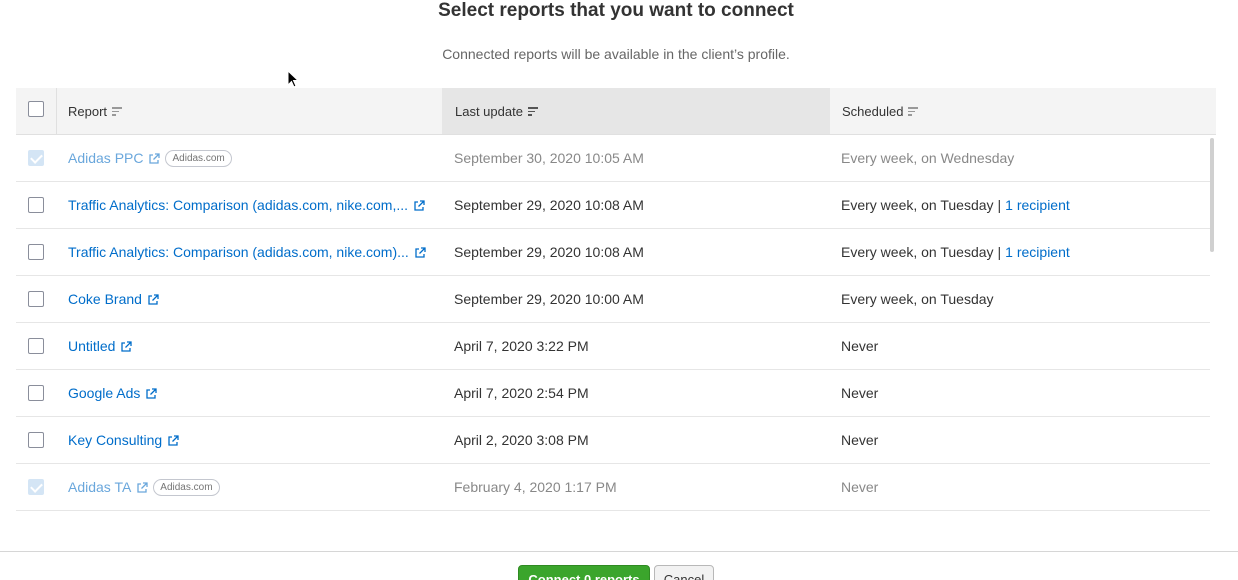  Describe the element at coordinates (253, 299) in the screenshot. I see `report-cell: Coke Brand` at that location.